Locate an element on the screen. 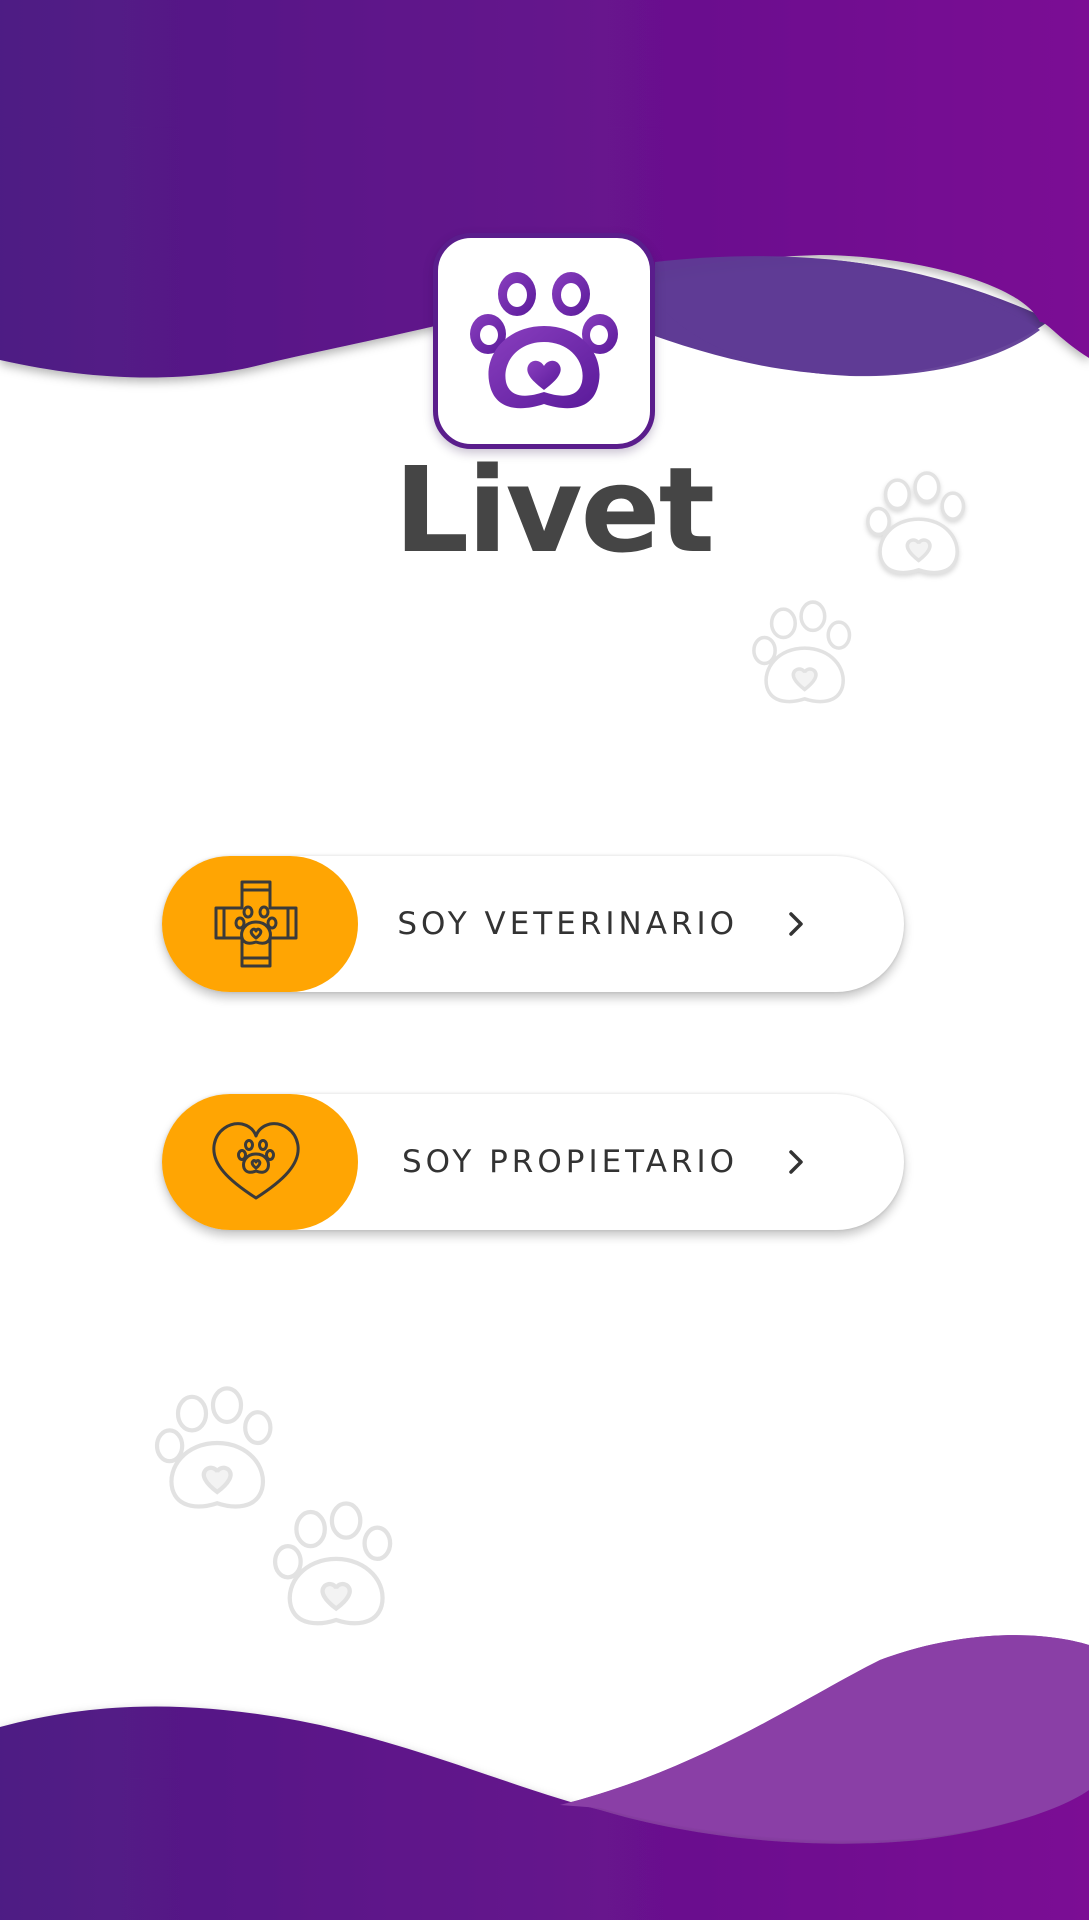 The image size is (1089, 1920). vet-icon-pill is located at coordinates (260, 924).